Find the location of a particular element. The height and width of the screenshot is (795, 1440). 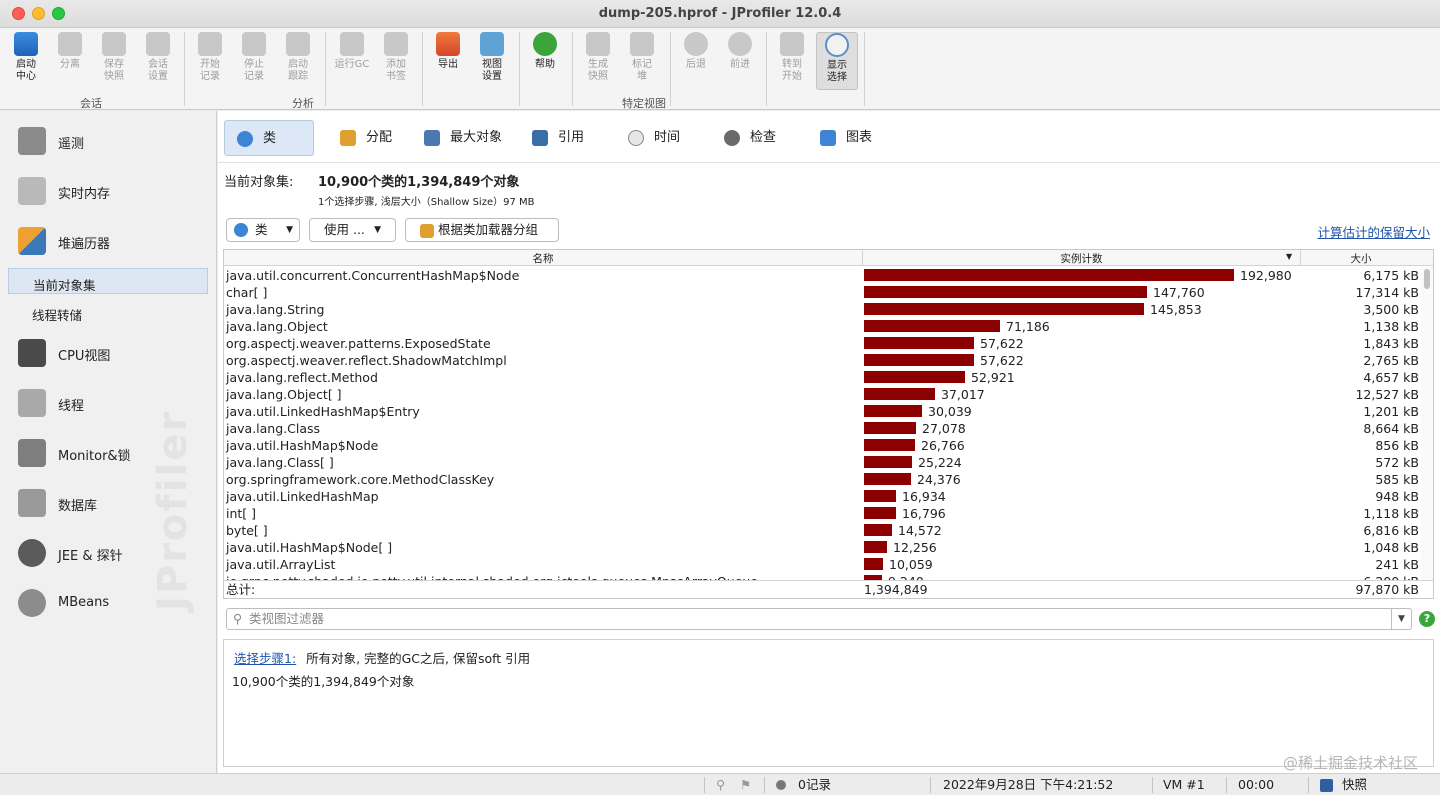

calc-retained-size-link: 计算估计的保留大小 is located at coordinates (1373, 231).